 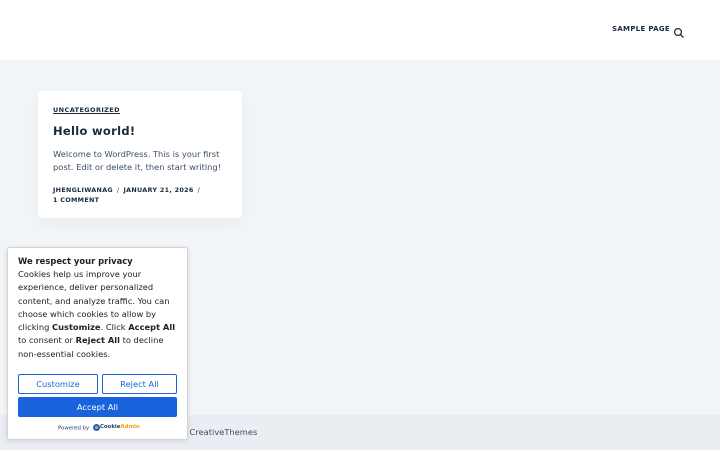 I want to click on accept-all-button: Accept All, so click(x=97, y=407).